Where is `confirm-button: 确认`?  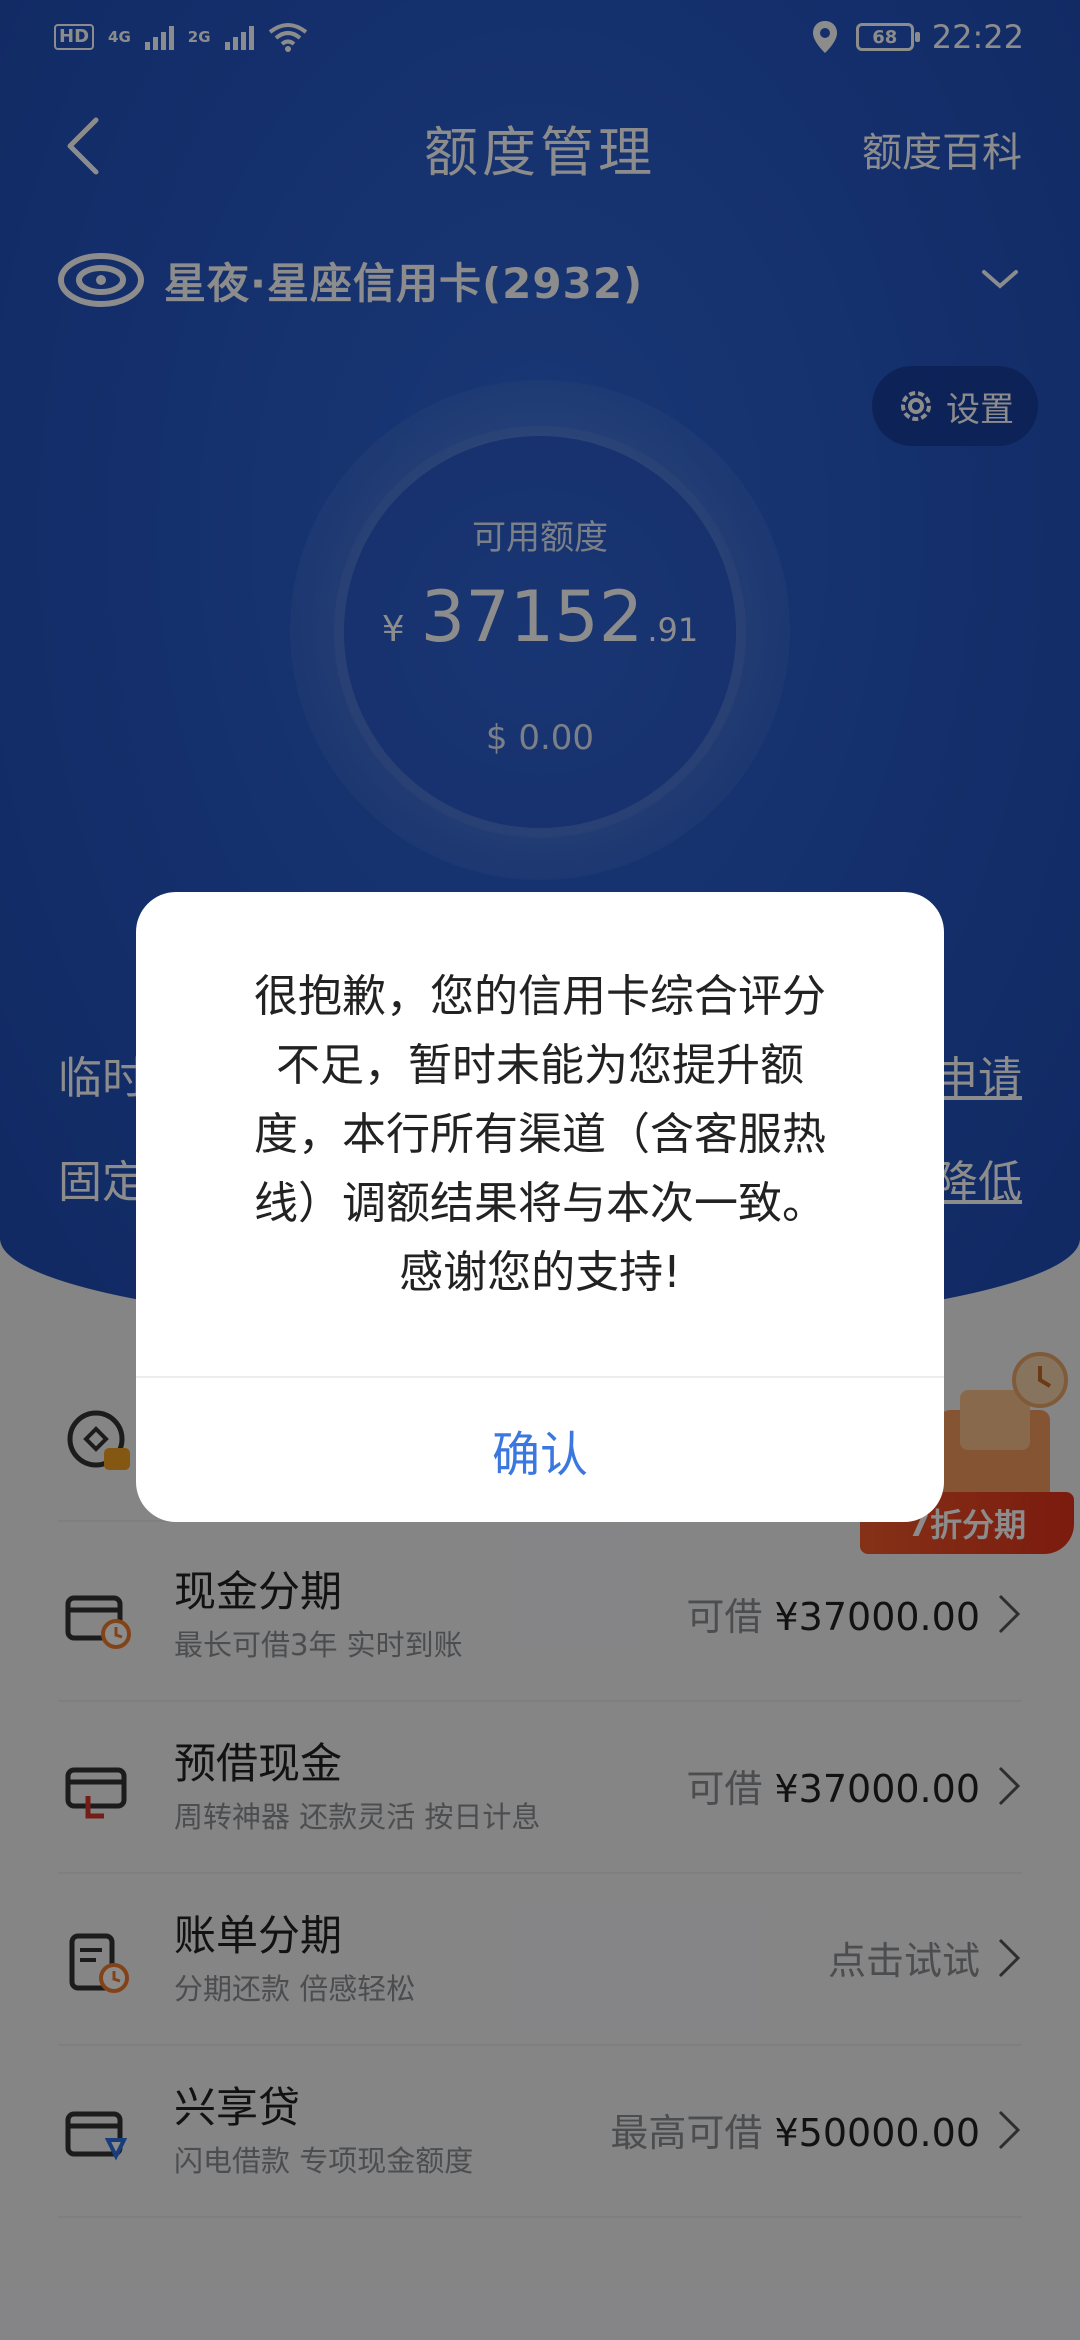
confirm-button: 确认 is located at coordinates (540, 1450).